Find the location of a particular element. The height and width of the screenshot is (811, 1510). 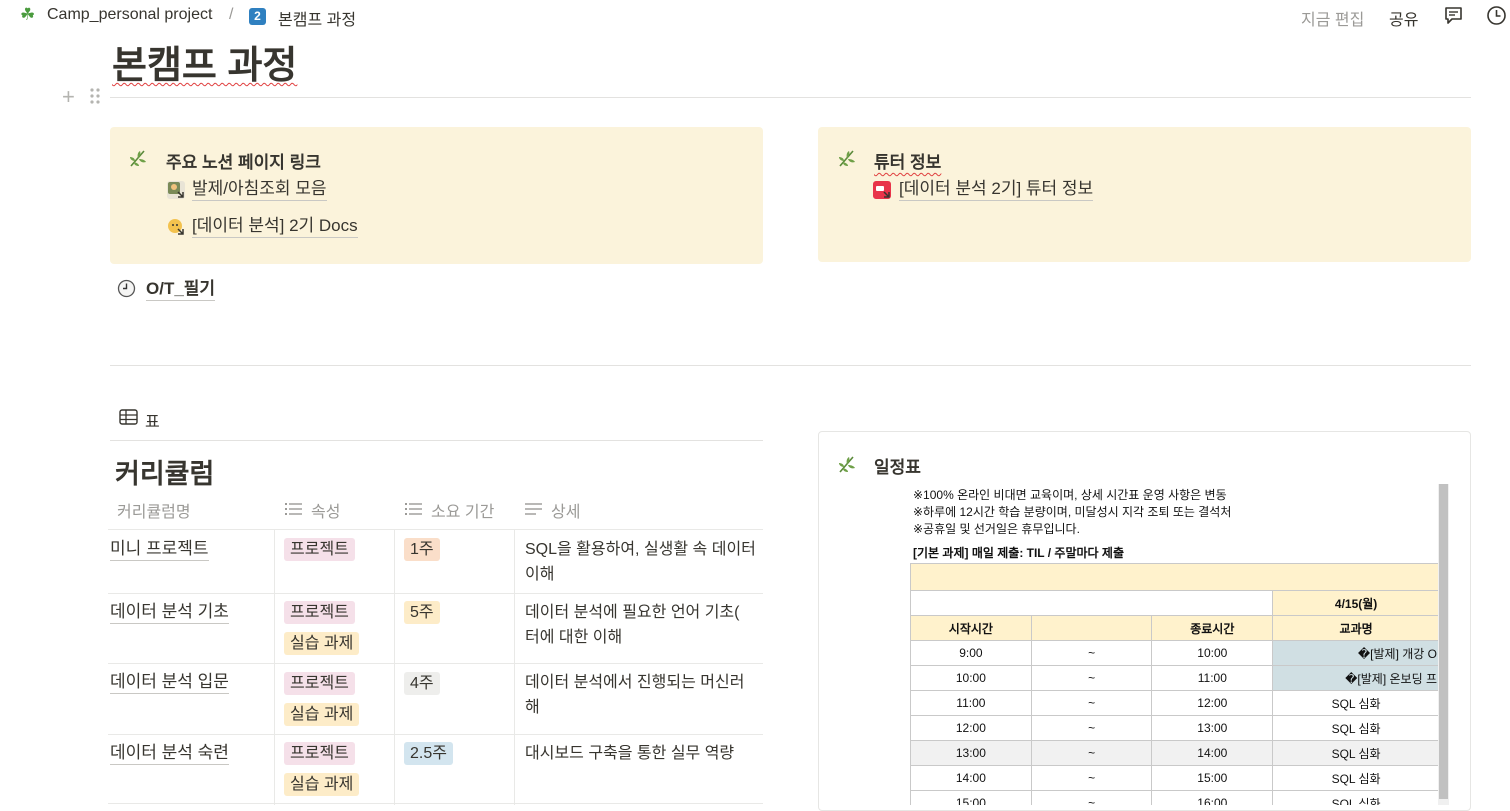

schedule-note: ※100% 온라인 비대면 교육이며, 상세 시간표 운영 사항은 변동 is located at coordinates (1070, 495).